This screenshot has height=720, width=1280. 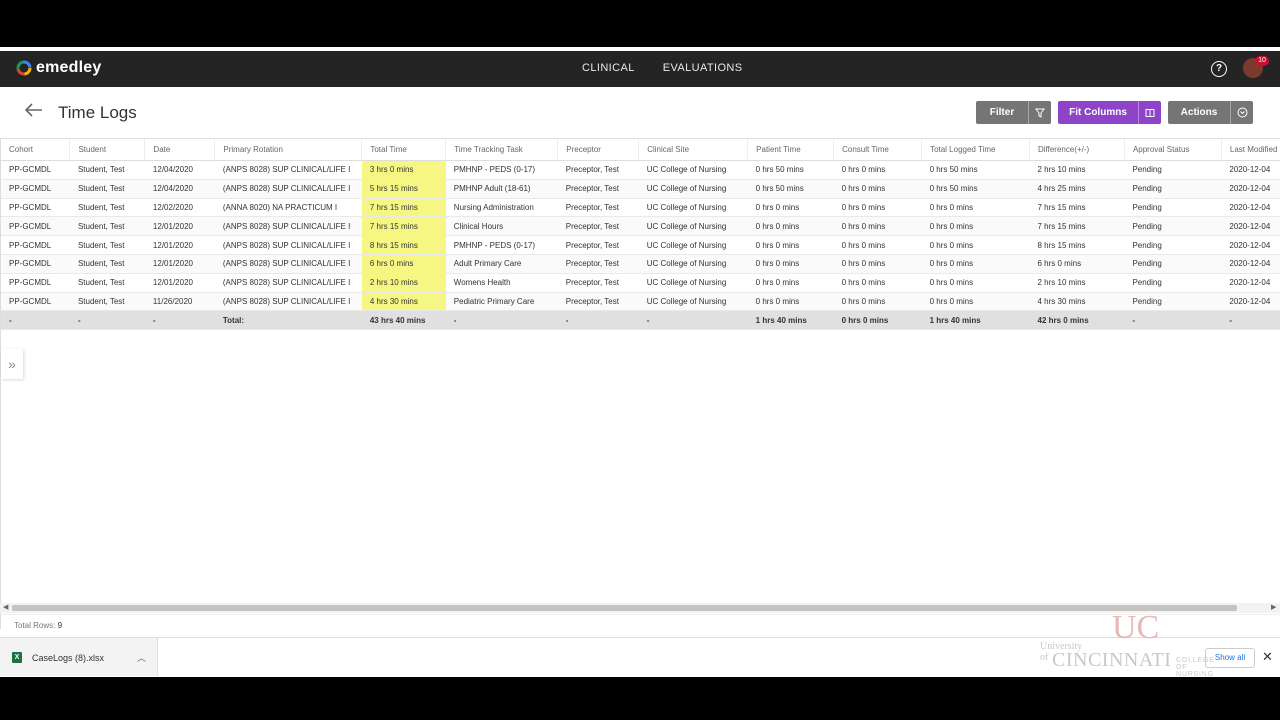 I want to click on brand-logo: emedley, so click(x=58, y=68).